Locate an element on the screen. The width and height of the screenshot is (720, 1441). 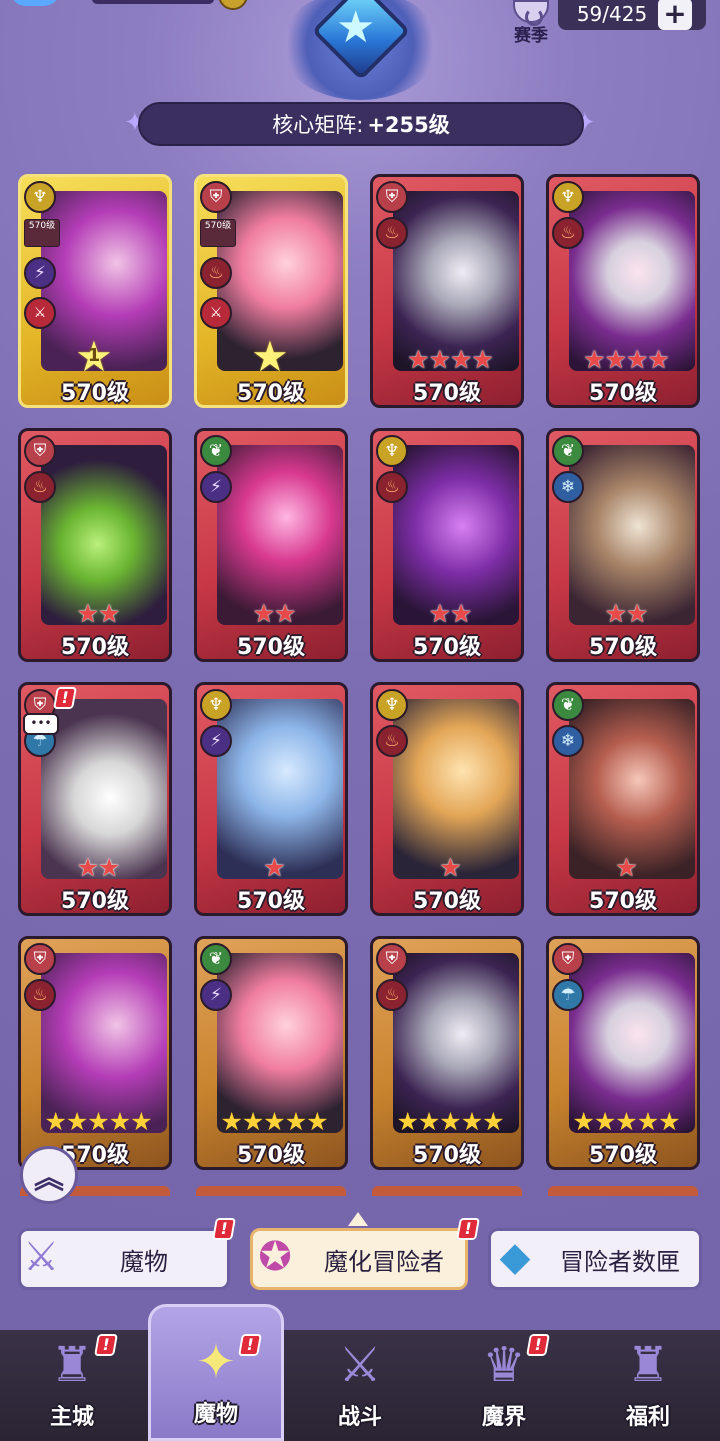
monster-card: ❦ ❄ ★★ 570级 is located at coordinates (623, 545).